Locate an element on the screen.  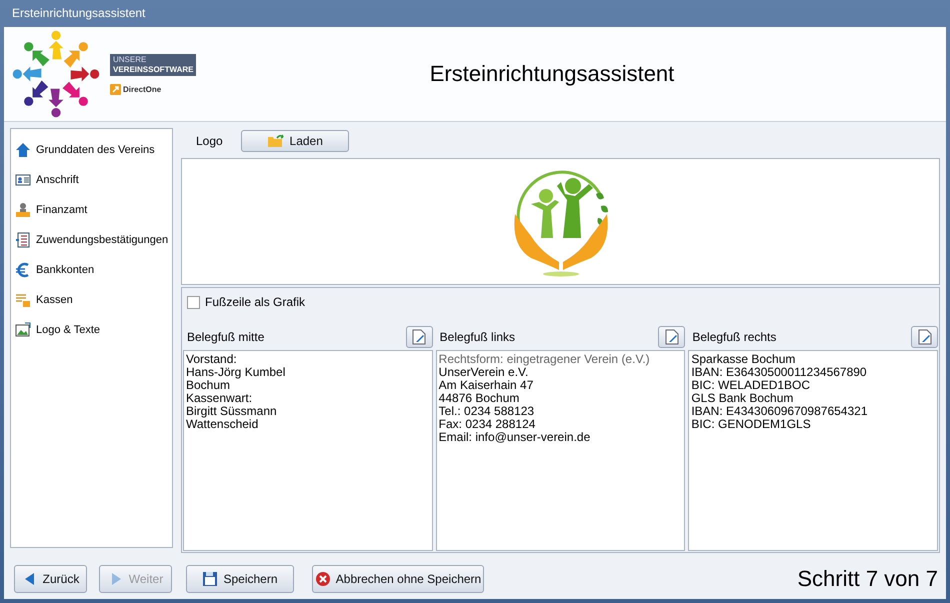
cancel-icon is located at coordinates (322, 579).